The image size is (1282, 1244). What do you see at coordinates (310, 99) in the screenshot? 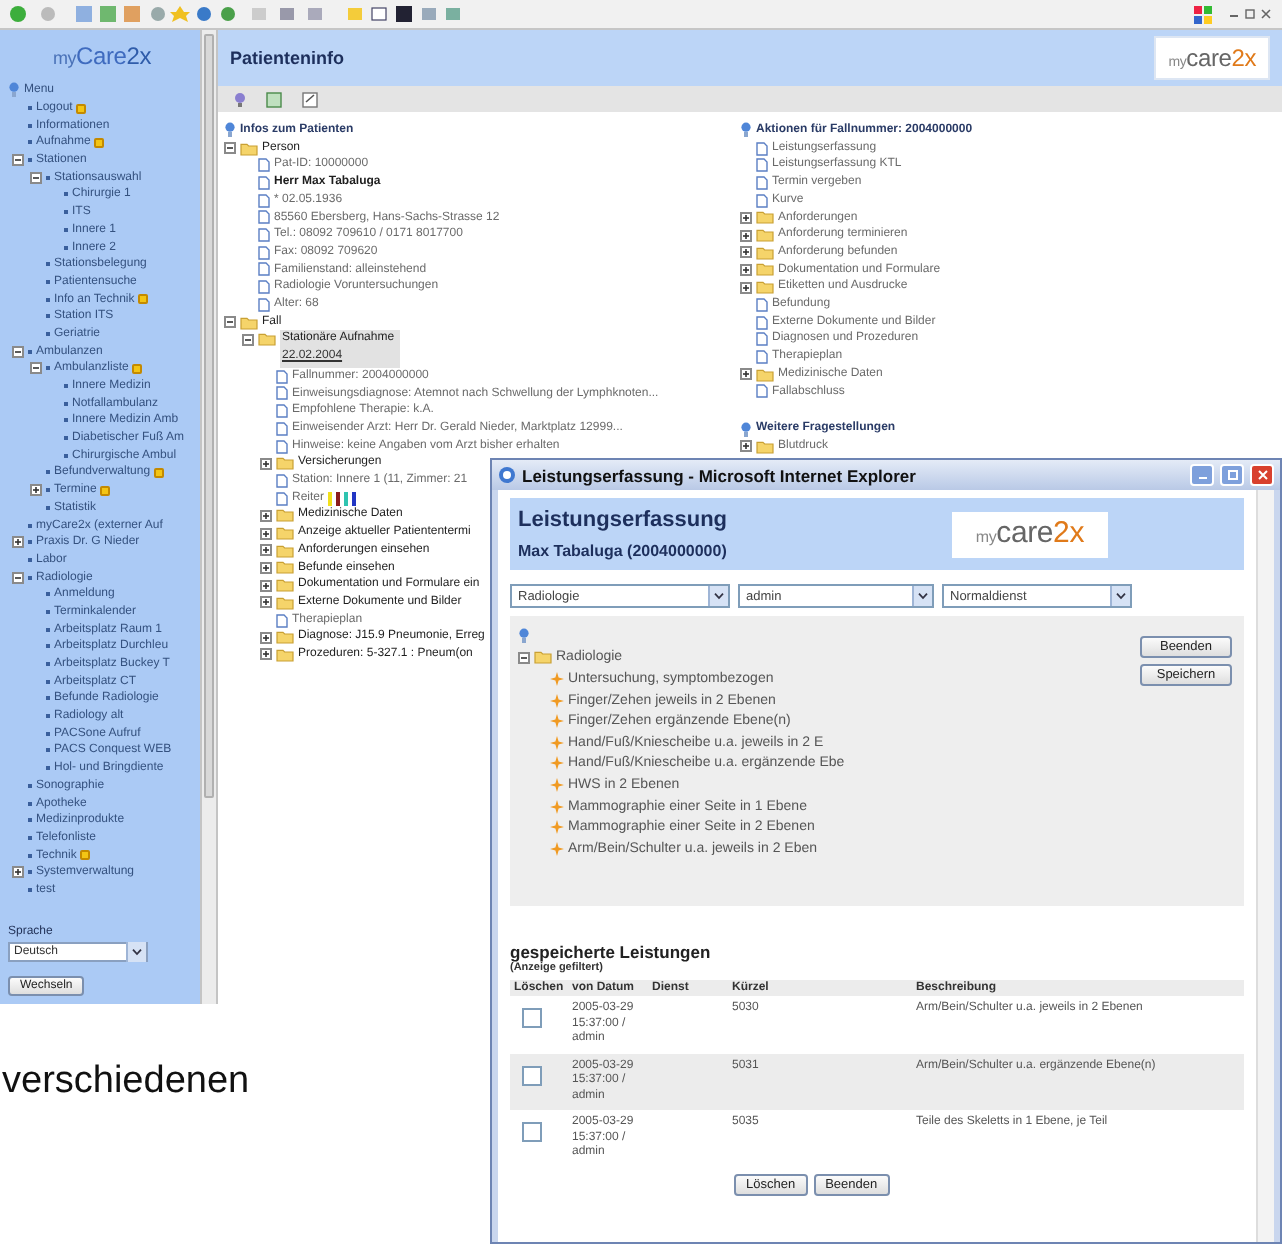
I see `notepad-icon` at bounding box center [310, 99].